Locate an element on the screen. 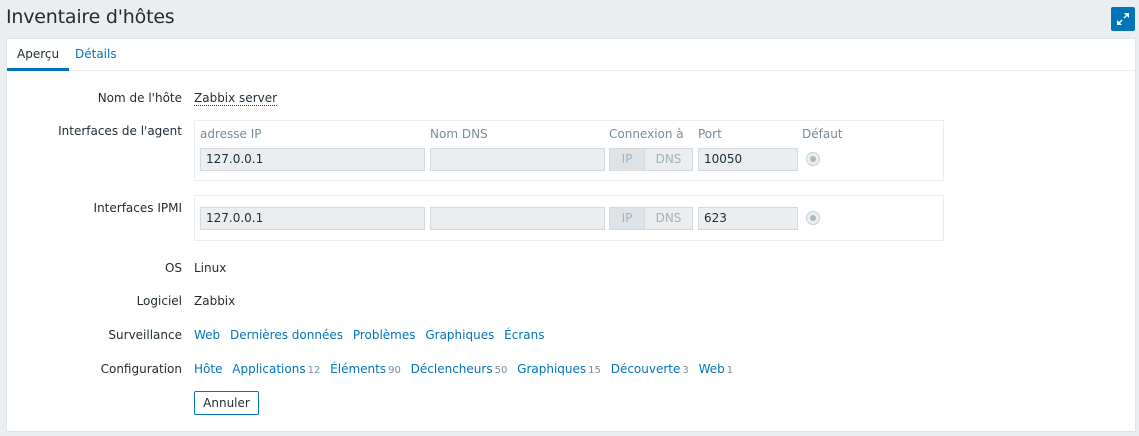  column-header-port: Port is located at coordinates (710, 134).